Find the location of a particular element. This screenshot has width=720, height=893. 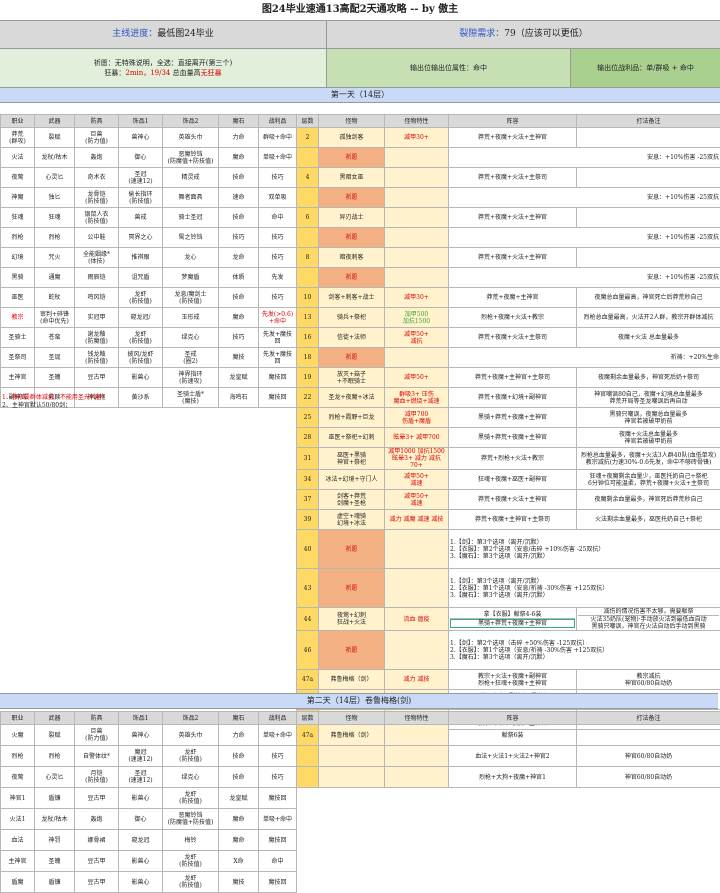

gear-row: 主神官圣魄豆古甲影兽心神界指环(防速攻)龙皇赋魔技回 is located at coordinates (149, 378).